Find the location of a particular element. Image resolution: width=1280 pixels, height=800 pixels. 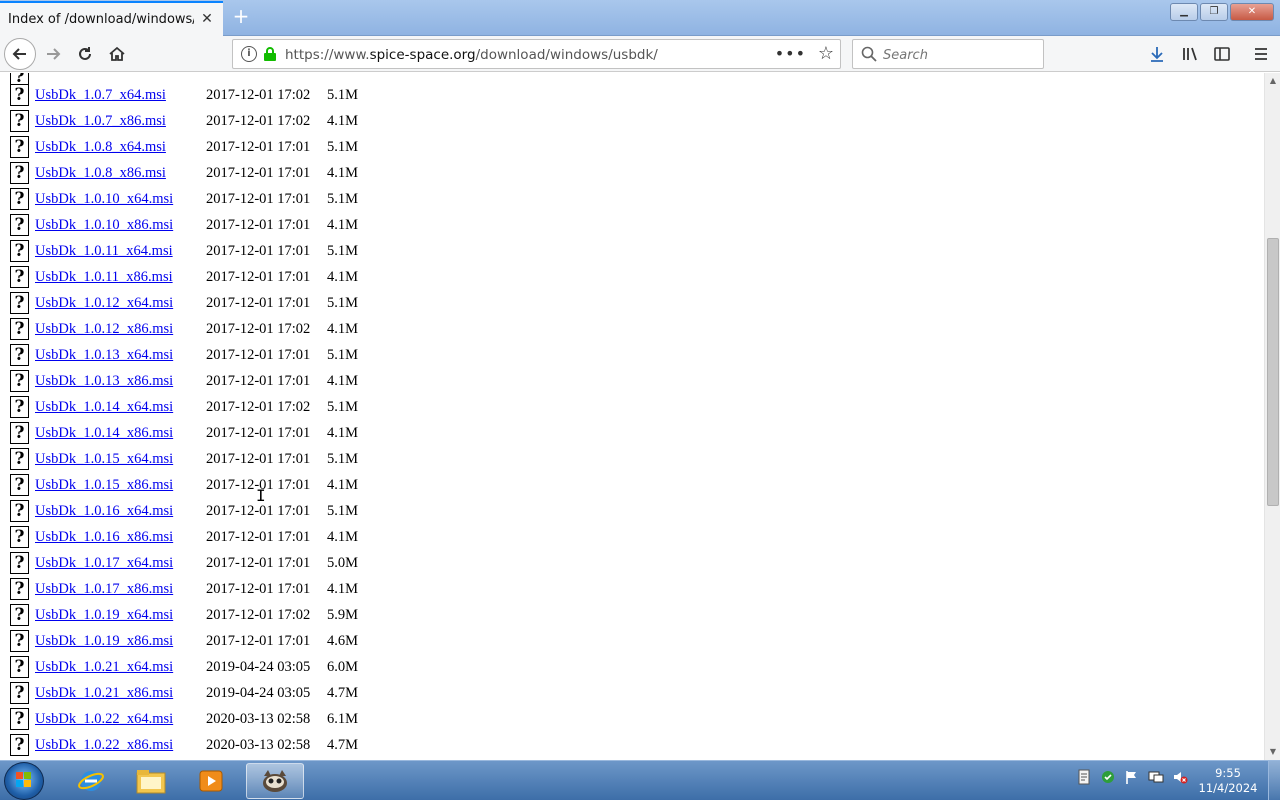

file-row: ? UsbDk_1.0.7_x64.msi 2017-12-01 17:02 5.1M is located at coordinates (184, 95).